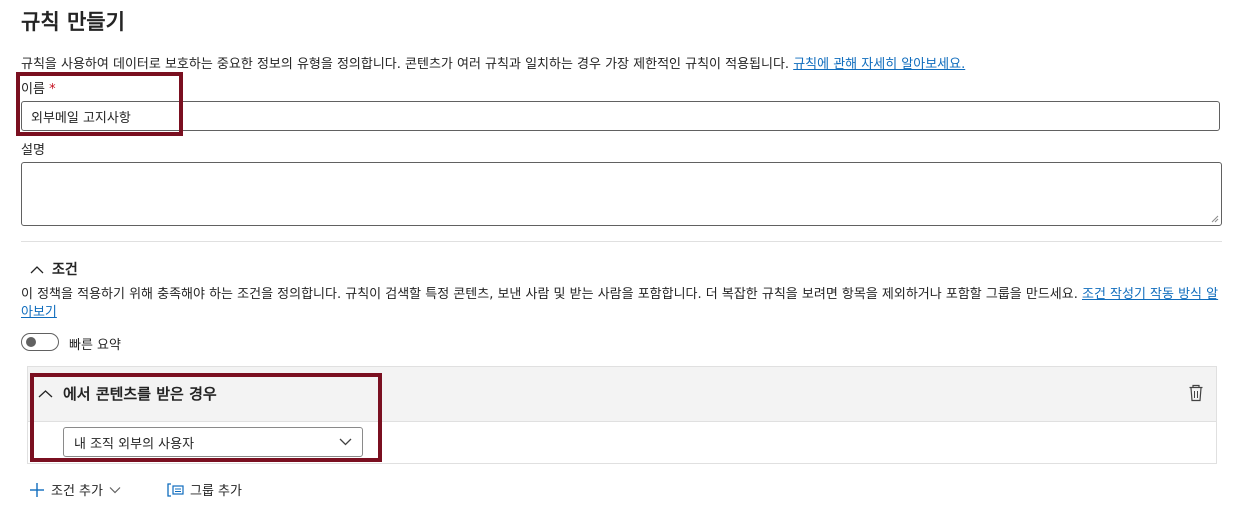  Describe the element at coordinates (621, 241) in the screenshot. I see `section-divider` at that location.